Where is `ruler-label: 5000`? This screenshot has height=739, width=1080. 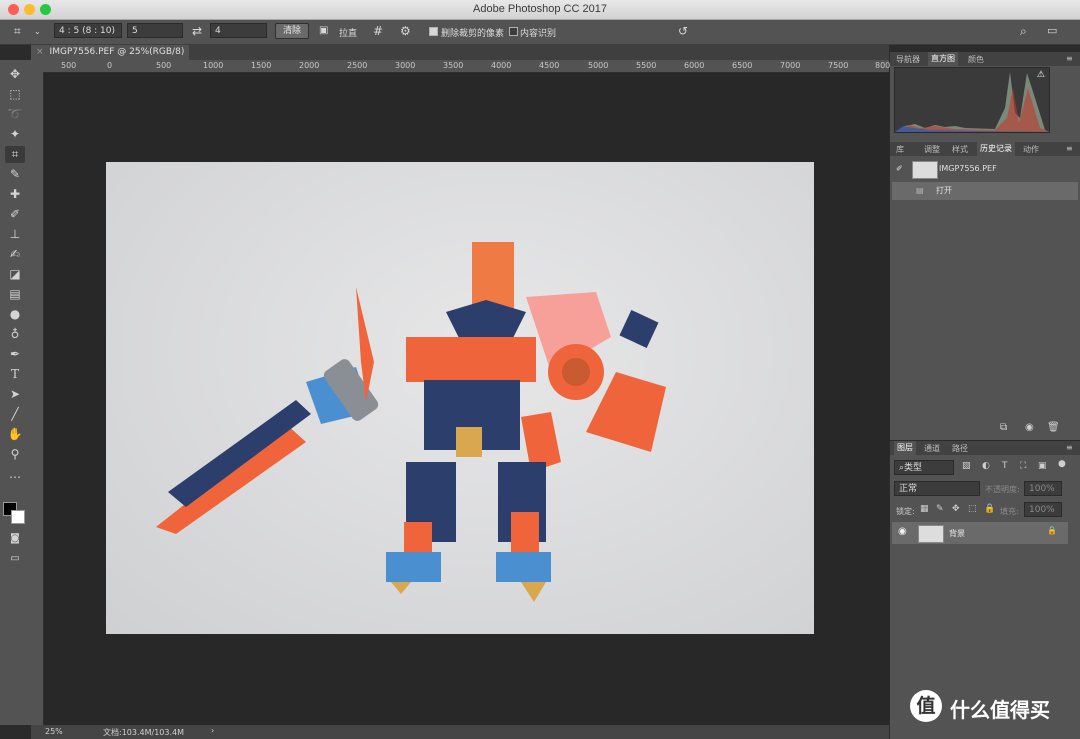
ruler-label: 5000 is located at coordinates (598, 65).